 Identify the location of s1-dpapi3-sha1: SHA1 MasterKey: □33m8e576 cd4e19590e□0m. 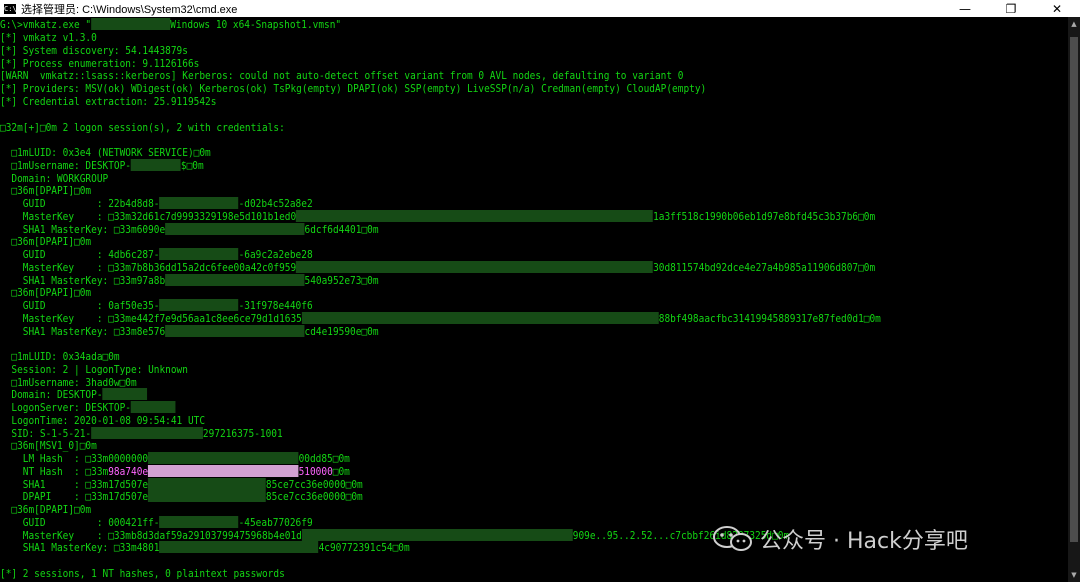
(189, 331).